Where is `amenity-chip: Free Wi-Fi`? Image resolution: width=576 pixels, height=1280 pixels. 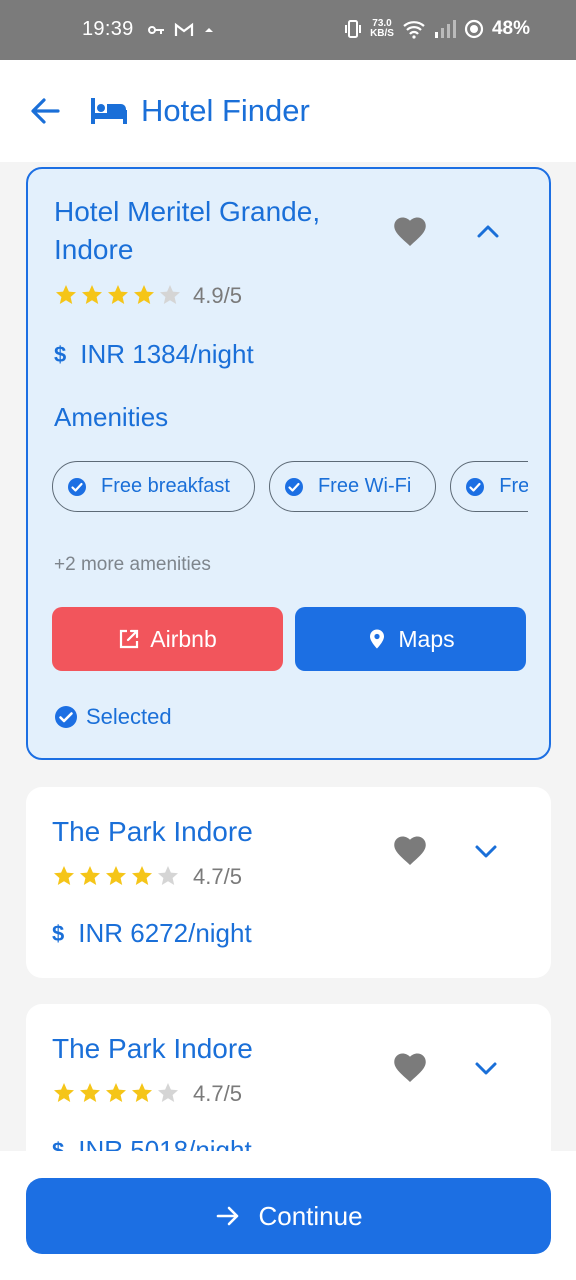
amenity-chip: Free Wi-Fi is located at coordinates (352, 486).